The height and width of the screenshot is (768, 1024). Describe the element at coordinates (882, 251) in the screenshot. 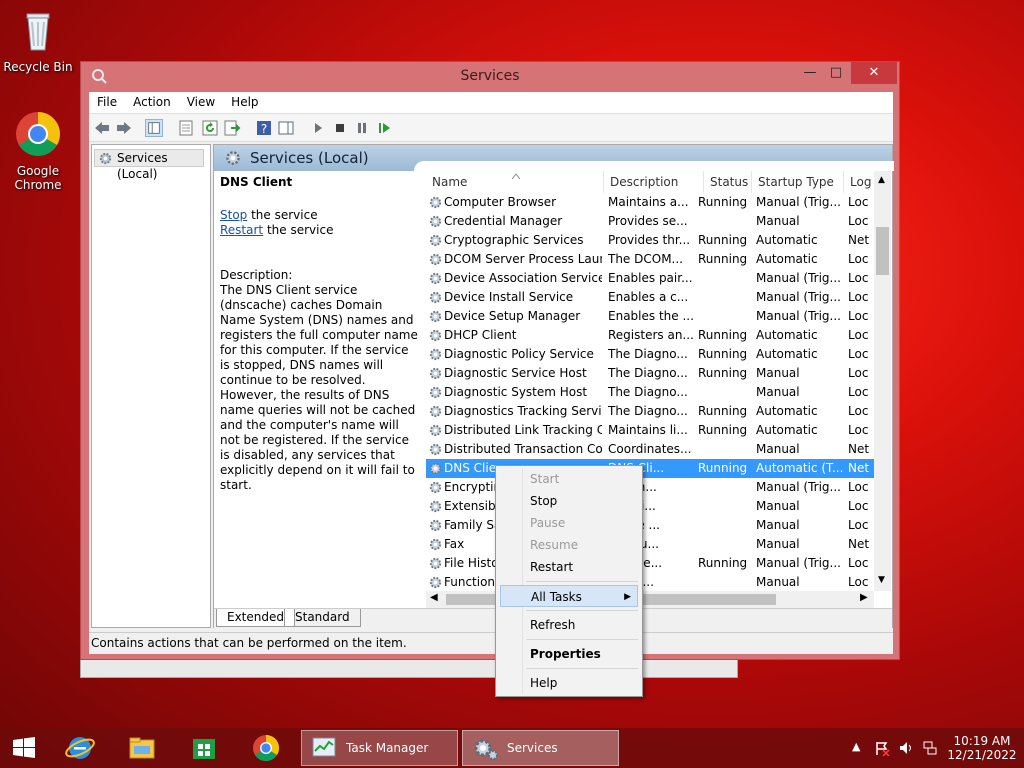

I see `vertical-scroll-thumb` at that location.